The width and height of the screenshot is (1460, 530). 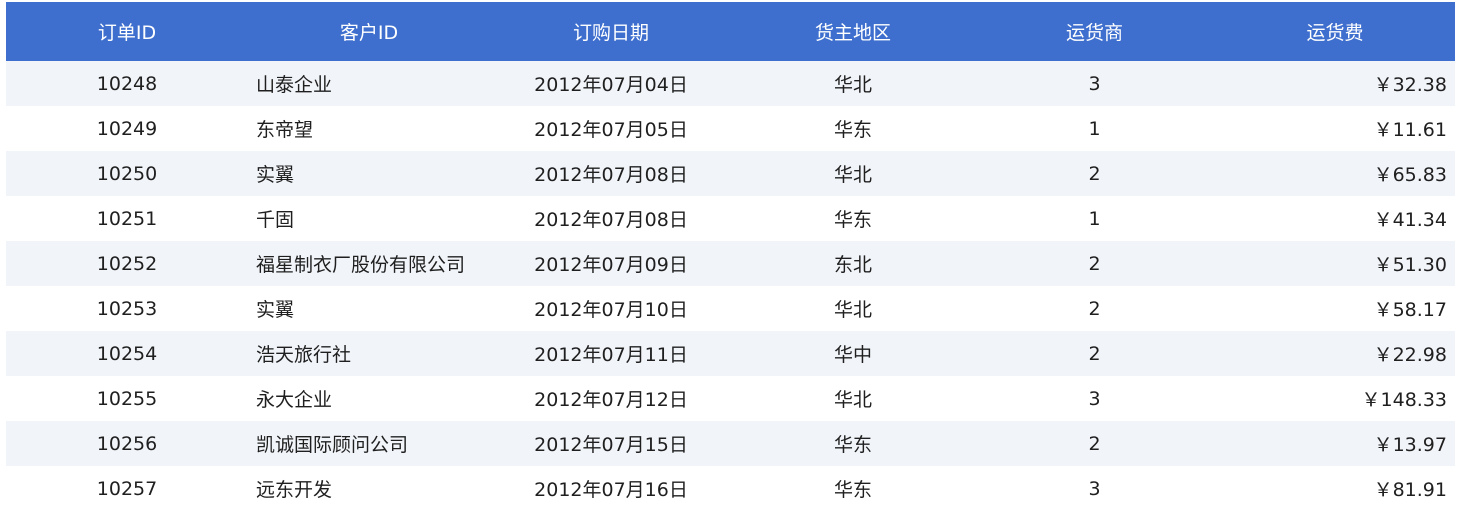 What do you see at coordinates (611, 31) in the screenshot?
I see `column-header-order-date: 订购日期` at bounding box center [611, 31].